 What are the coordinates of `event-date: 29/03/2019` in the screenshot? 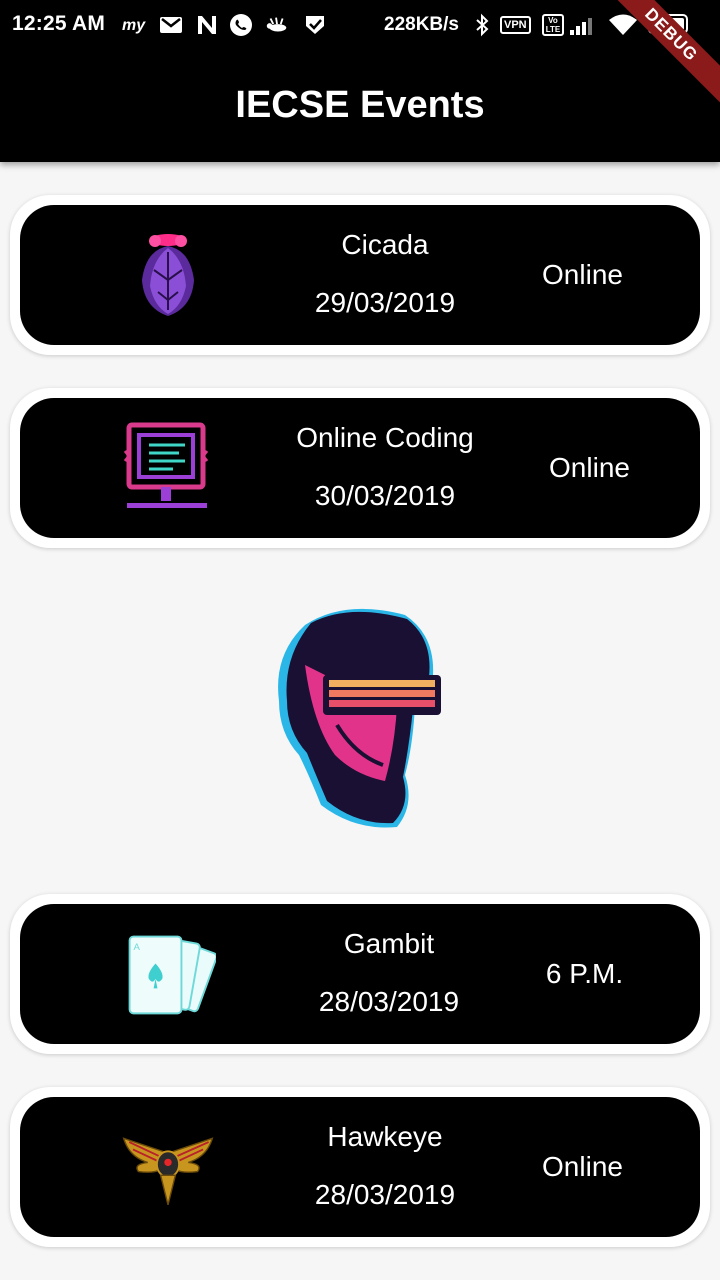 It's located at (385, 302).